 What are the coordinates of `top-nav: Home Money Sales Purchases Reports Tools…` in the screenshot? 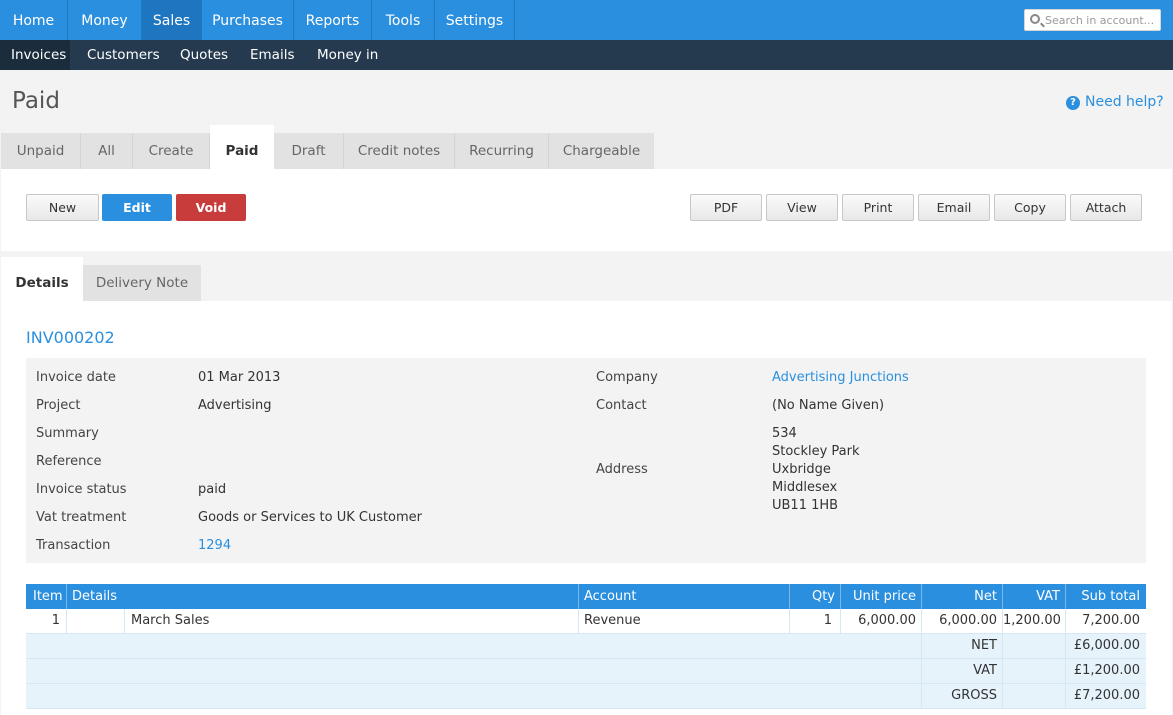 It's located at (586, 20).